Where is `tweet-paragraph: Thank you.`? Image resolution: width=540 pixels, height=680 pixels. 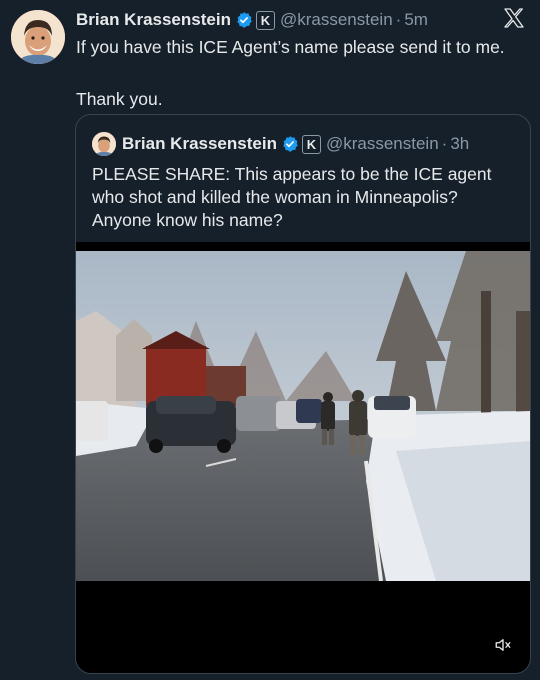
tweet-paragraph: Thank you. is located at coordinates (119, 99).